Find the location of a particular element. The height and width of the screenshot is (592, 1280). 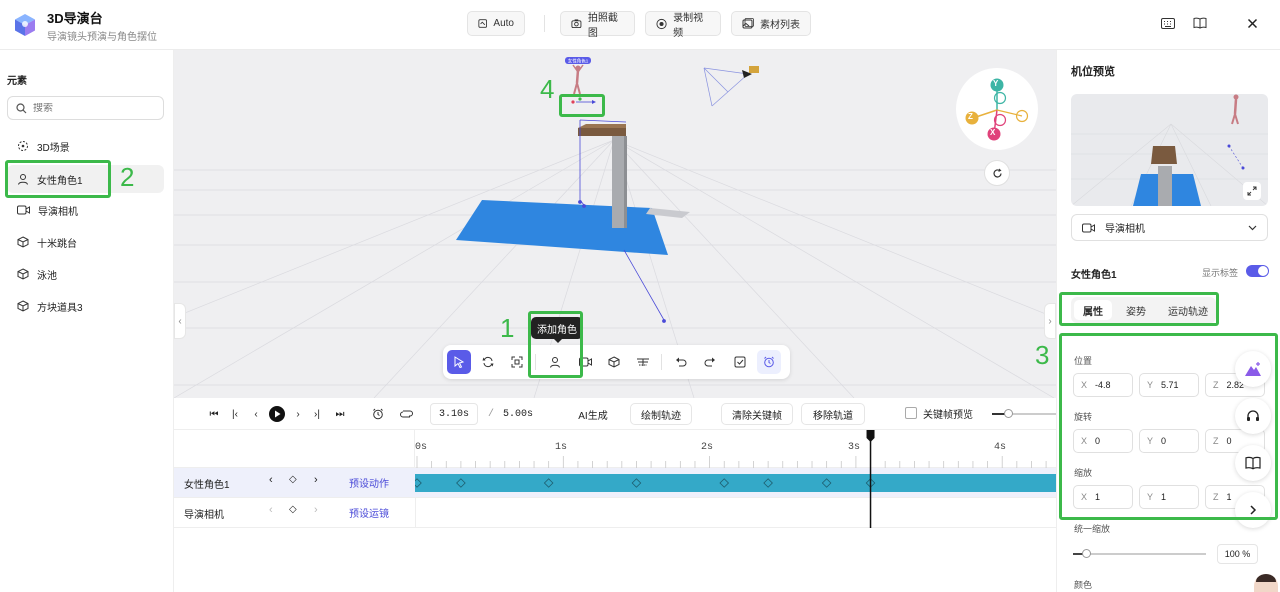

remove-track-button: 移除轨道 is located at coordinates (833, 414).